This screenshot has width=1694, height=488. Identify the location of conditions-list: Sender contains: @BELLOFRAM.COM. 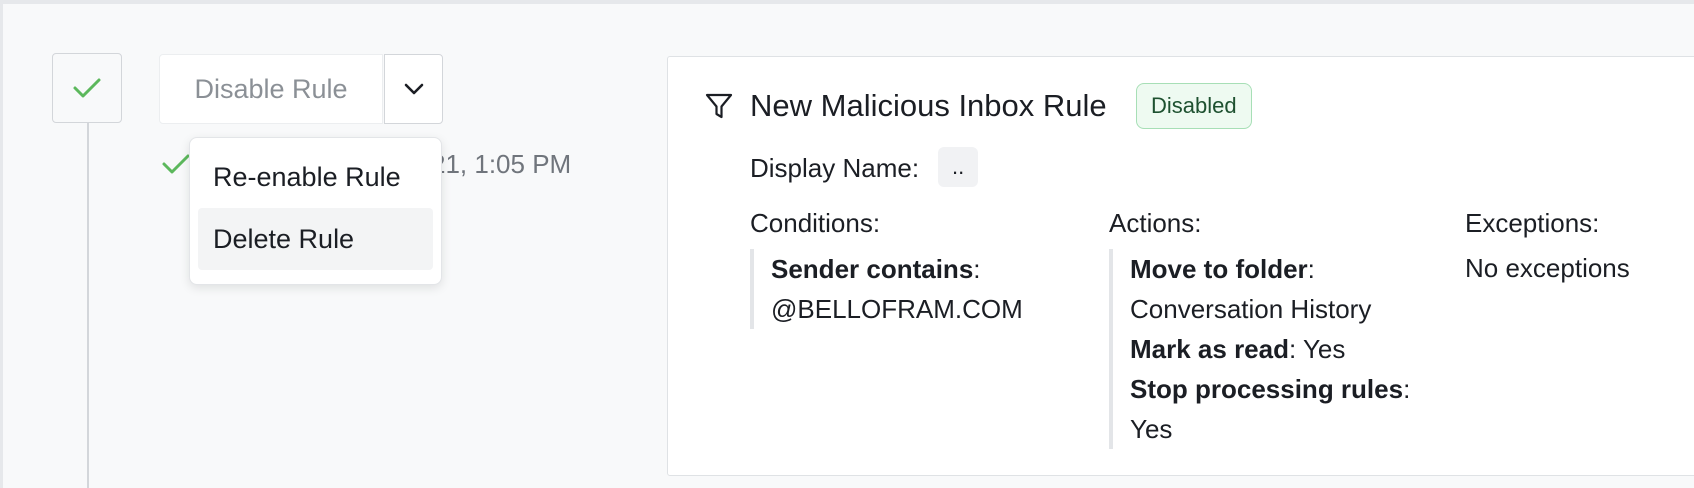
(910, 289).